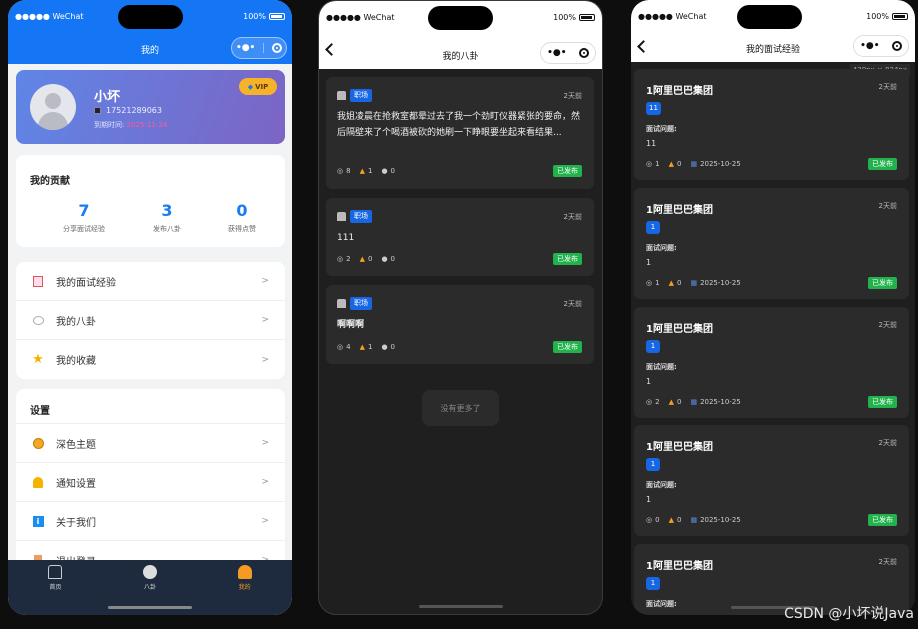 Image resolution: width=918 pixels, height=629 pixels. Describe the element at coordinates (84, 210) in the screenshot. I see `stat-value: 7` at that location.